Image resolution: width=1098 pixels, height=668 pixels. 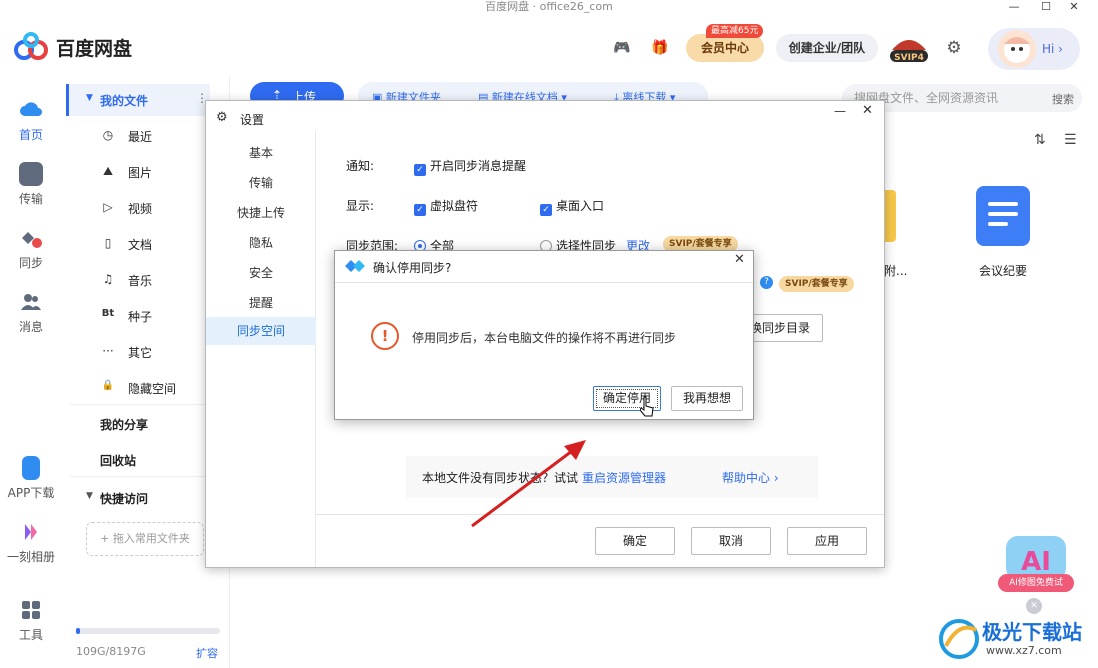 I want to click on sidebar-item-video: 视频, so click(x=140, y=208).